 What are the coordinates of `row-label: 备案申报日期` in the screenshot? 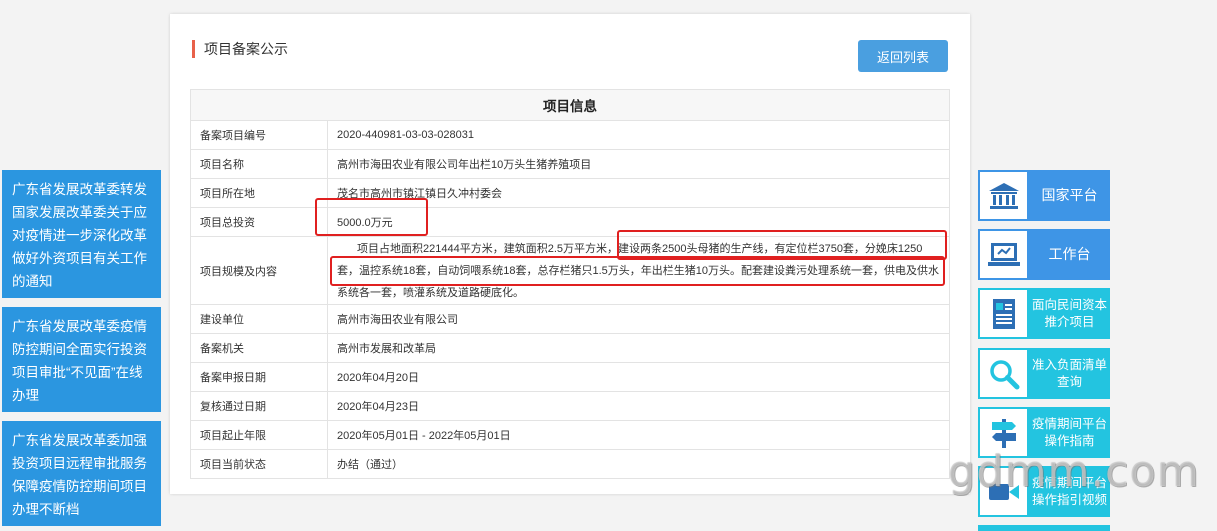 It's located at (259, 377).